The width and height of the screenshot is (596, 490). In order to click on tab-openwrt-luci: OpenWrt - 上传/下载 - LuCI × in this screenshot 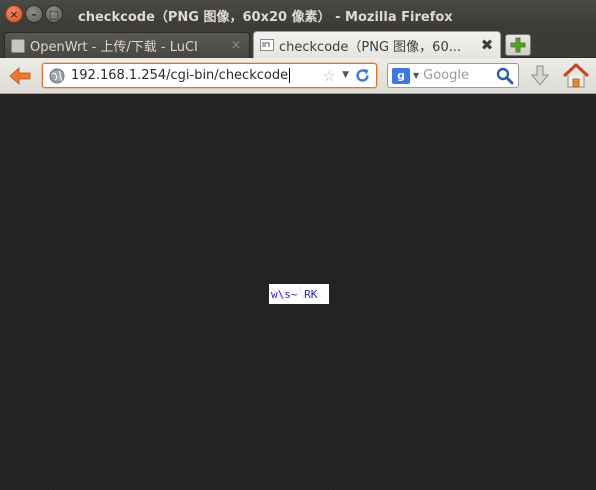, I will do `click(127, 45)`.